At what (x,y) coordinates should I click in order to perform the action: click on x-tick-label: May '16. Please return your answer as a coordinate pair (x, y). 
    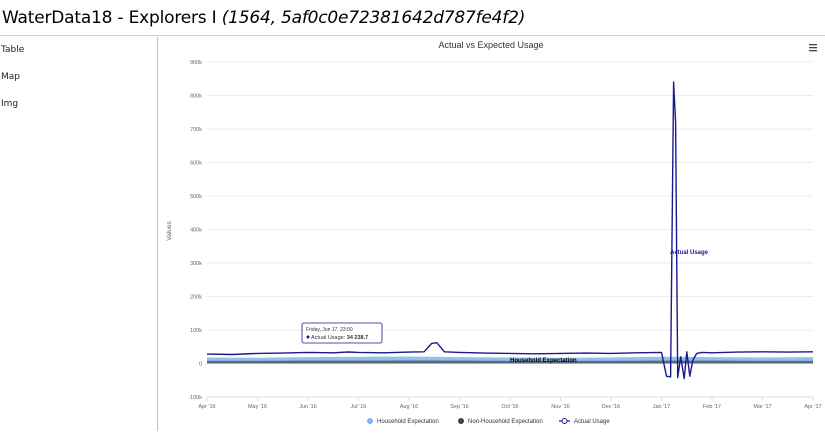
    Looking at the image, I should click on (257, 407).